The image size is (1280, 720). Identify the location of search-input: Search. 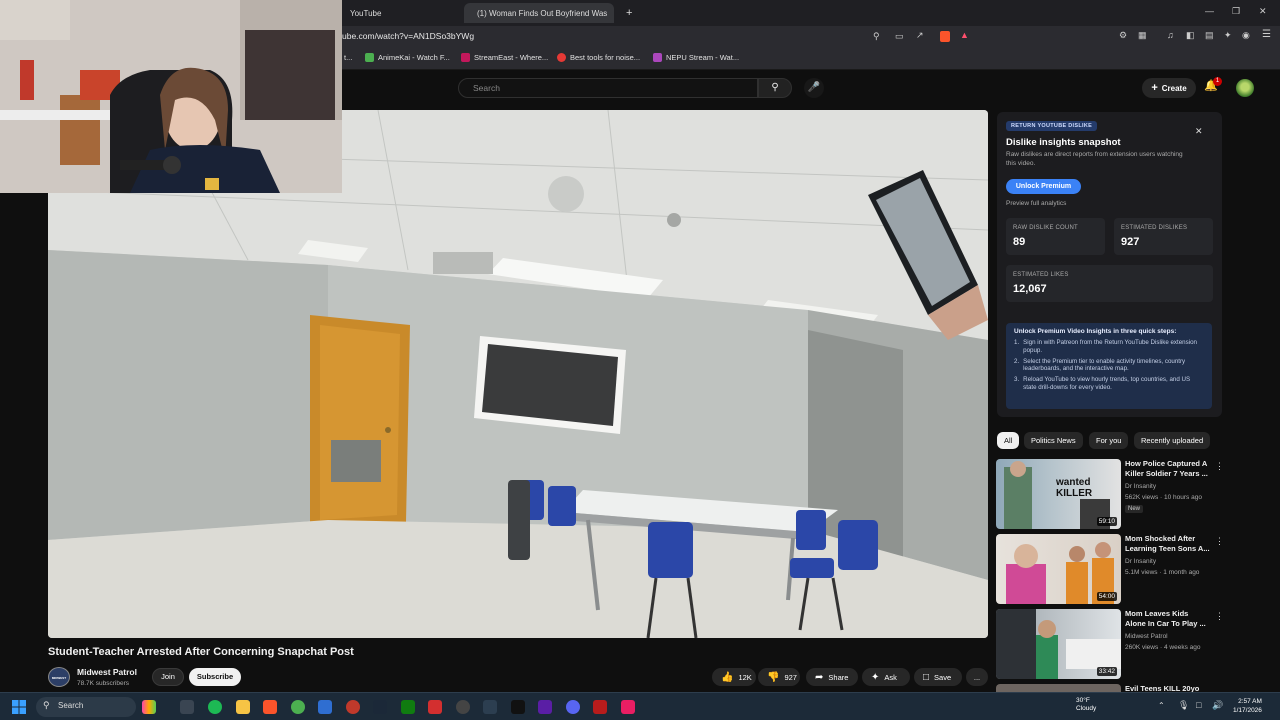
(608, 88).